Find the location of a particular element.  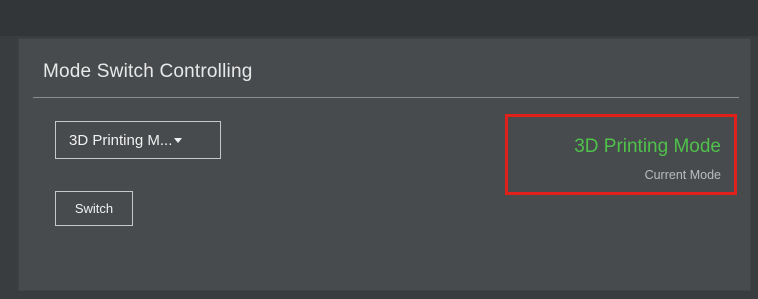

top-bar is located at coordinates (379, 18).